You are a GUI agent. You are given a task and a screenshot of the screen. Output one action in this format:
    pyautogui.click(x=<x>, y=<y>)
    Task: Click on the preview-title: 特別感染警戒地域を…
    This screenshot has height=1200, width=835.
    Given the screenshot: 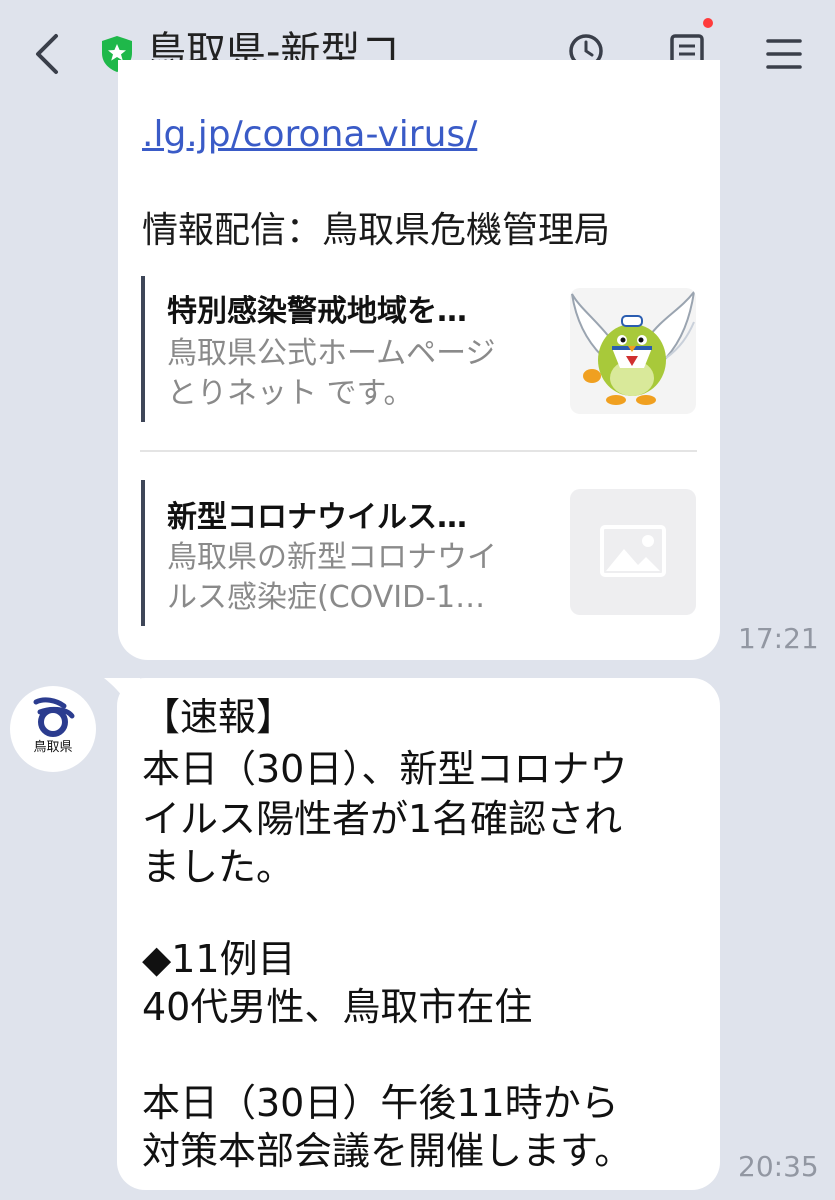 What is the action you would take?
    pyautogui.click(x=317, y=308)
    